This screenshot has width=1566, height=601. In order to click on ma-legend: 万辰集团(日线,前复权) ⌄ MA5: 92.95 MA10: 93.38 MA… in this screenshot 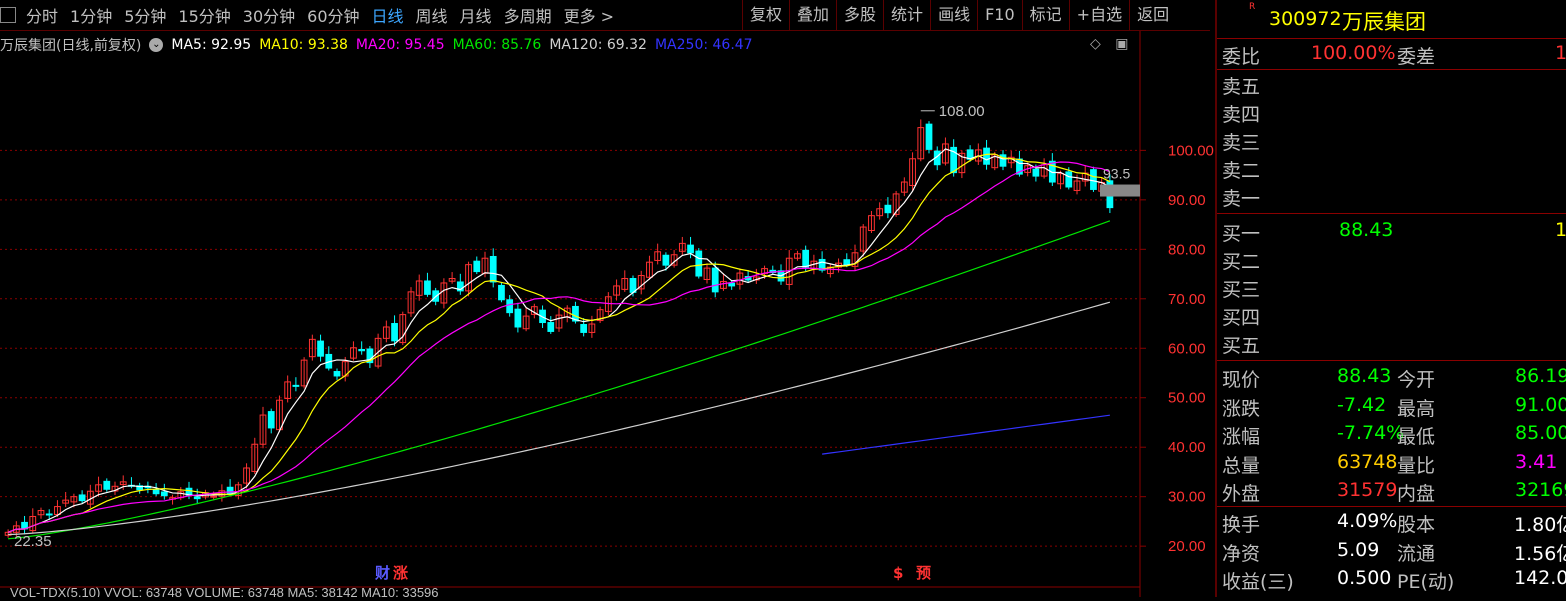, I will do `click(376, 45)`.